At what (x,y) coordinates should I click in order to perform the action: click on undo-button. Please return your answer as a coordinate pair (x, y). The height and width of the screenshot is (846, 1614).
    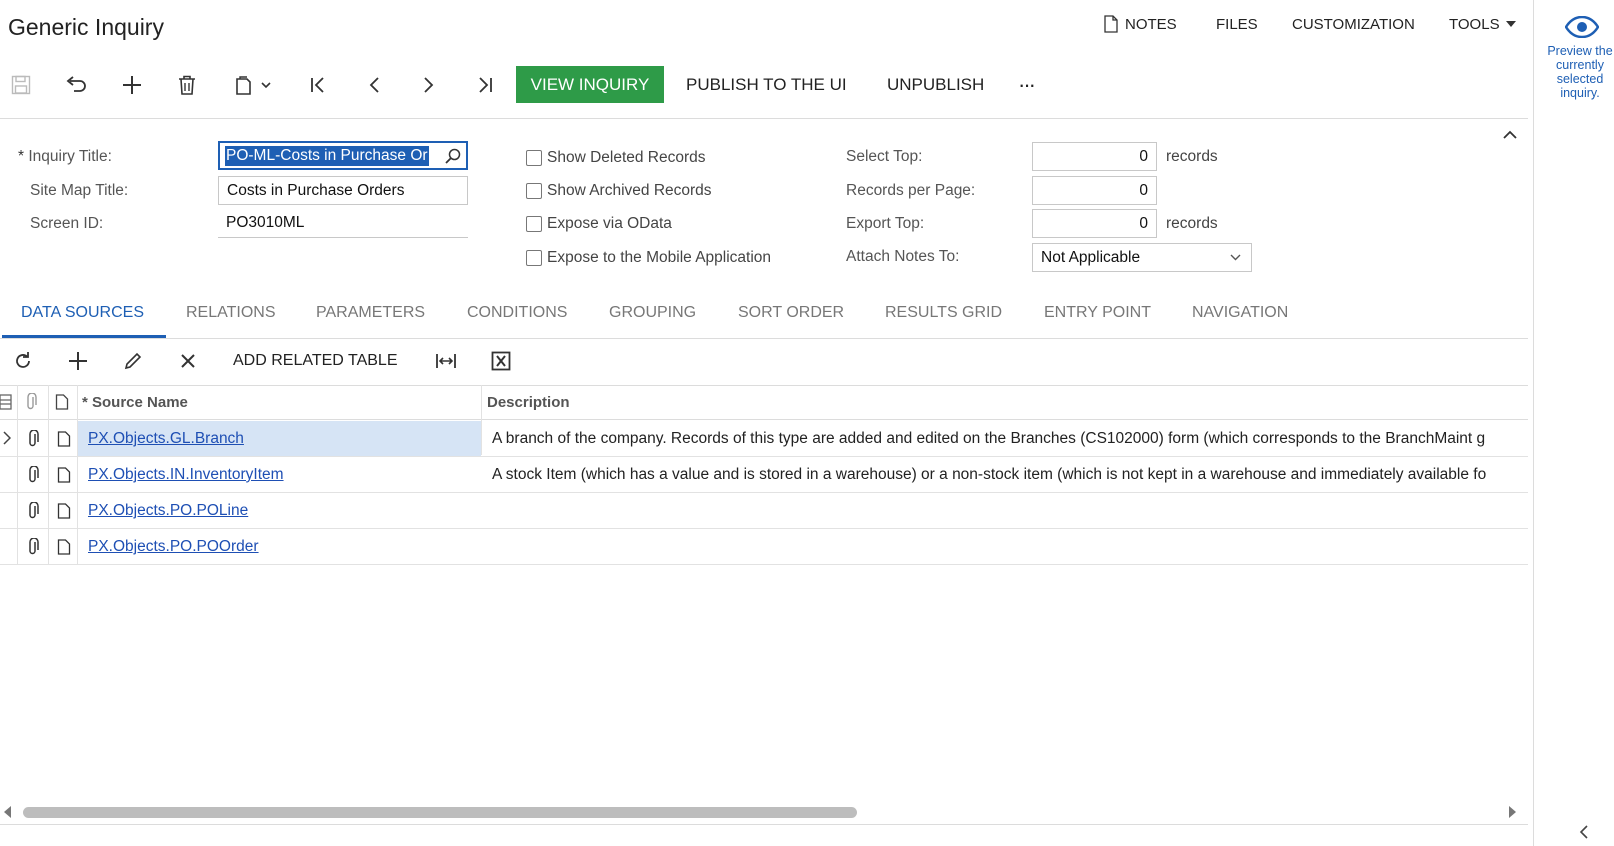
    Looking at the image, I should click on (76, 85).